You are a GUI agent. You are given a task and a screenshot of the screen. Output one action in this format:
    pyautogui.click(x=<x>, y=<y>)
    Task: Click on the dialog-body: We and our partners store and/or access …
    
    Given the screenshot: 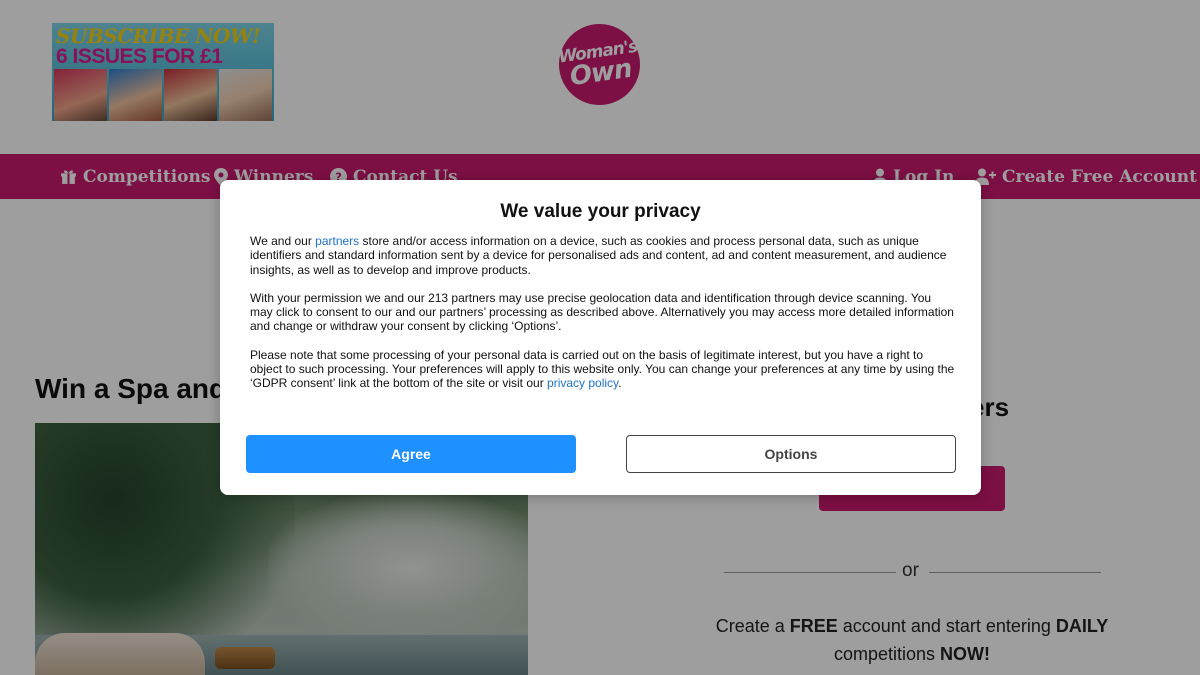 What is the action you would take?
    pyautogui.click(x=602, y=319)
    